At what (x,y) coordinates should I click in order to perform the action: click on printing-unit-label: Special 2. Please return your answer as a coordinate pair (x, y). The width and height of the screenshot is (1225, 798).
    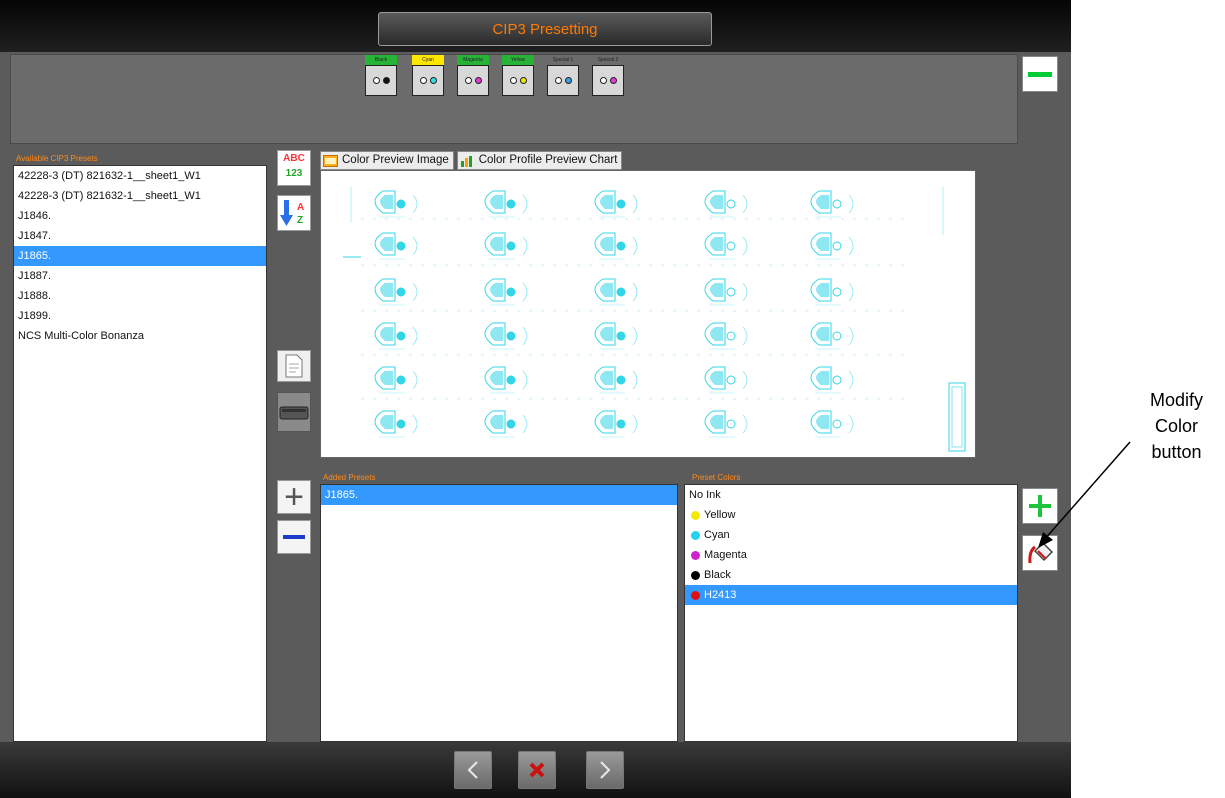
    Looking at the image, I should click on (608, 60).